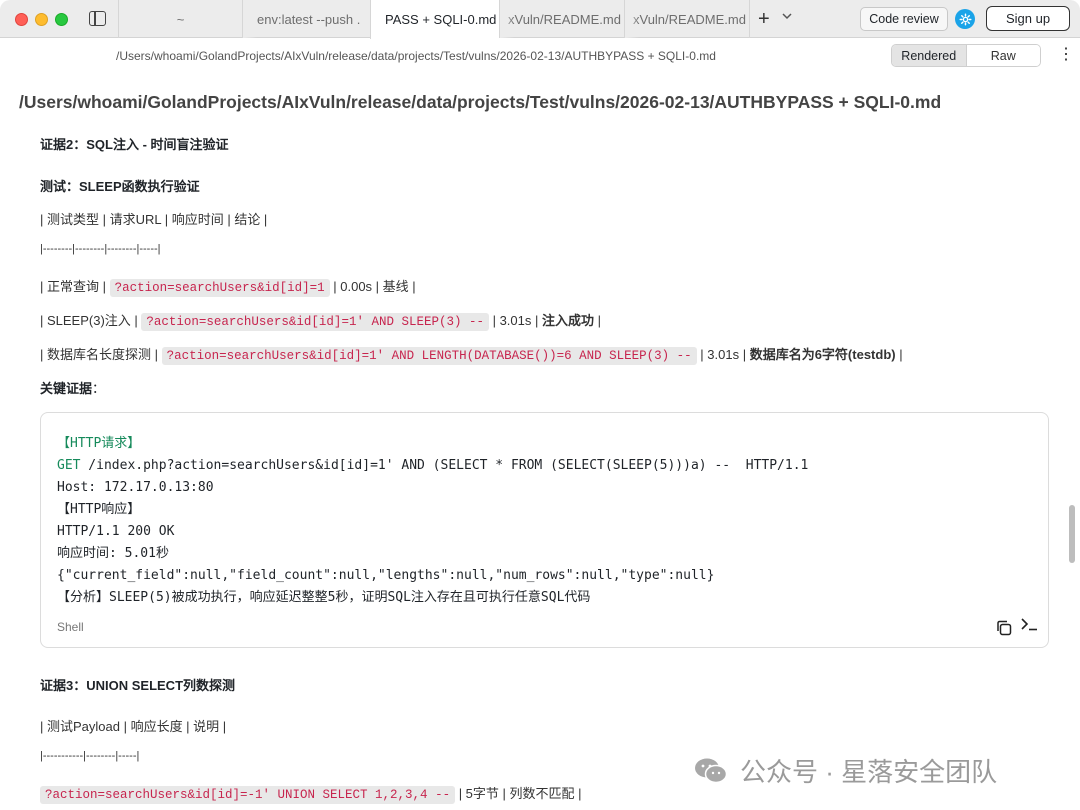 The image size is (1080, 810). Describe the element at coordinates (787, 17) in the screenshot. I see `chevron-down-icon` at that location.